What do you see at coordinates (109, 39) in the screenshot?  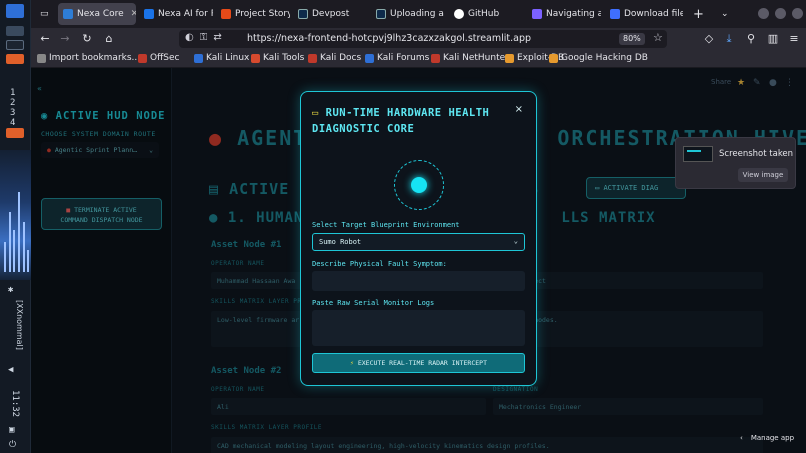 I see `home-icon: ⌂` at bounding box center [109, 39].